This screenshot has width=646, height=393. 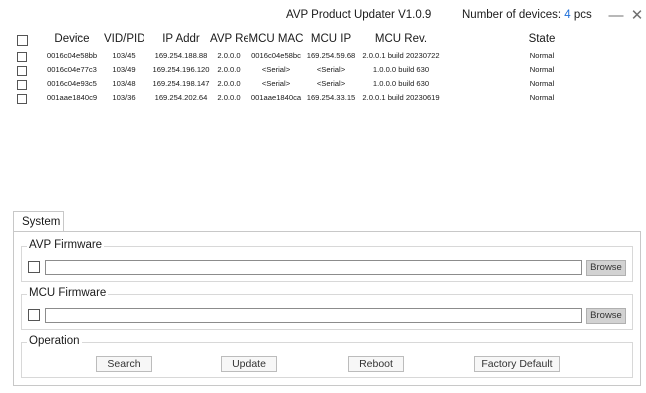 I want to click on window-title: AVP Product Updater V1.0.9, so click(x=359, y=15).